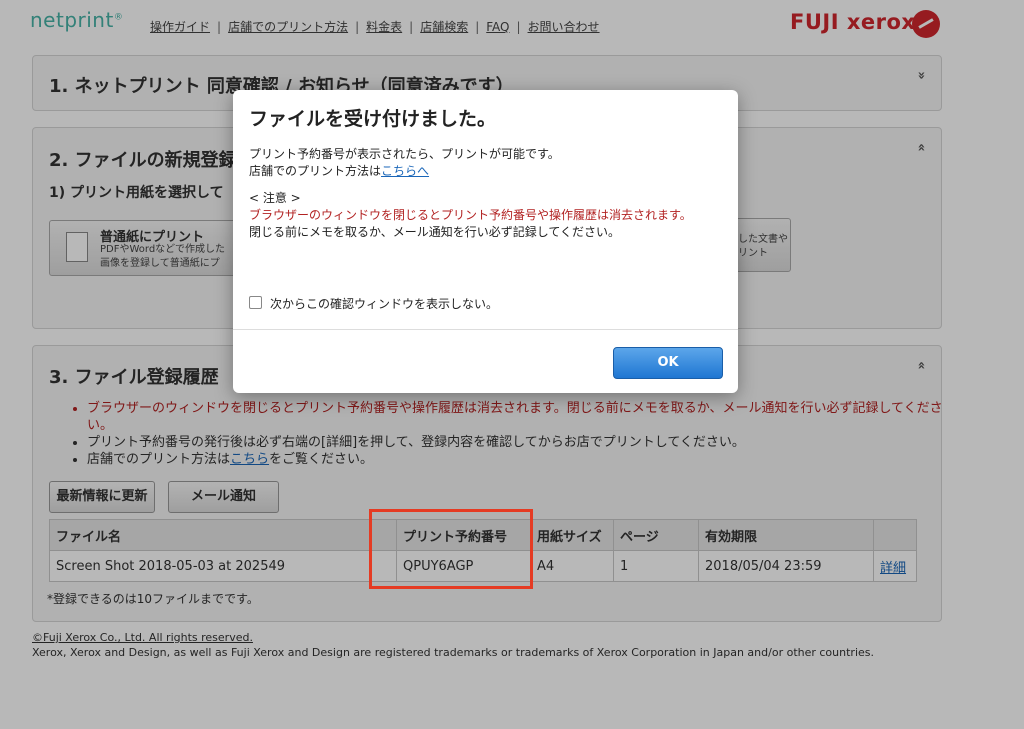  I want to click on dialog-title: ファイルを受け付けました。, so click(373, 119).